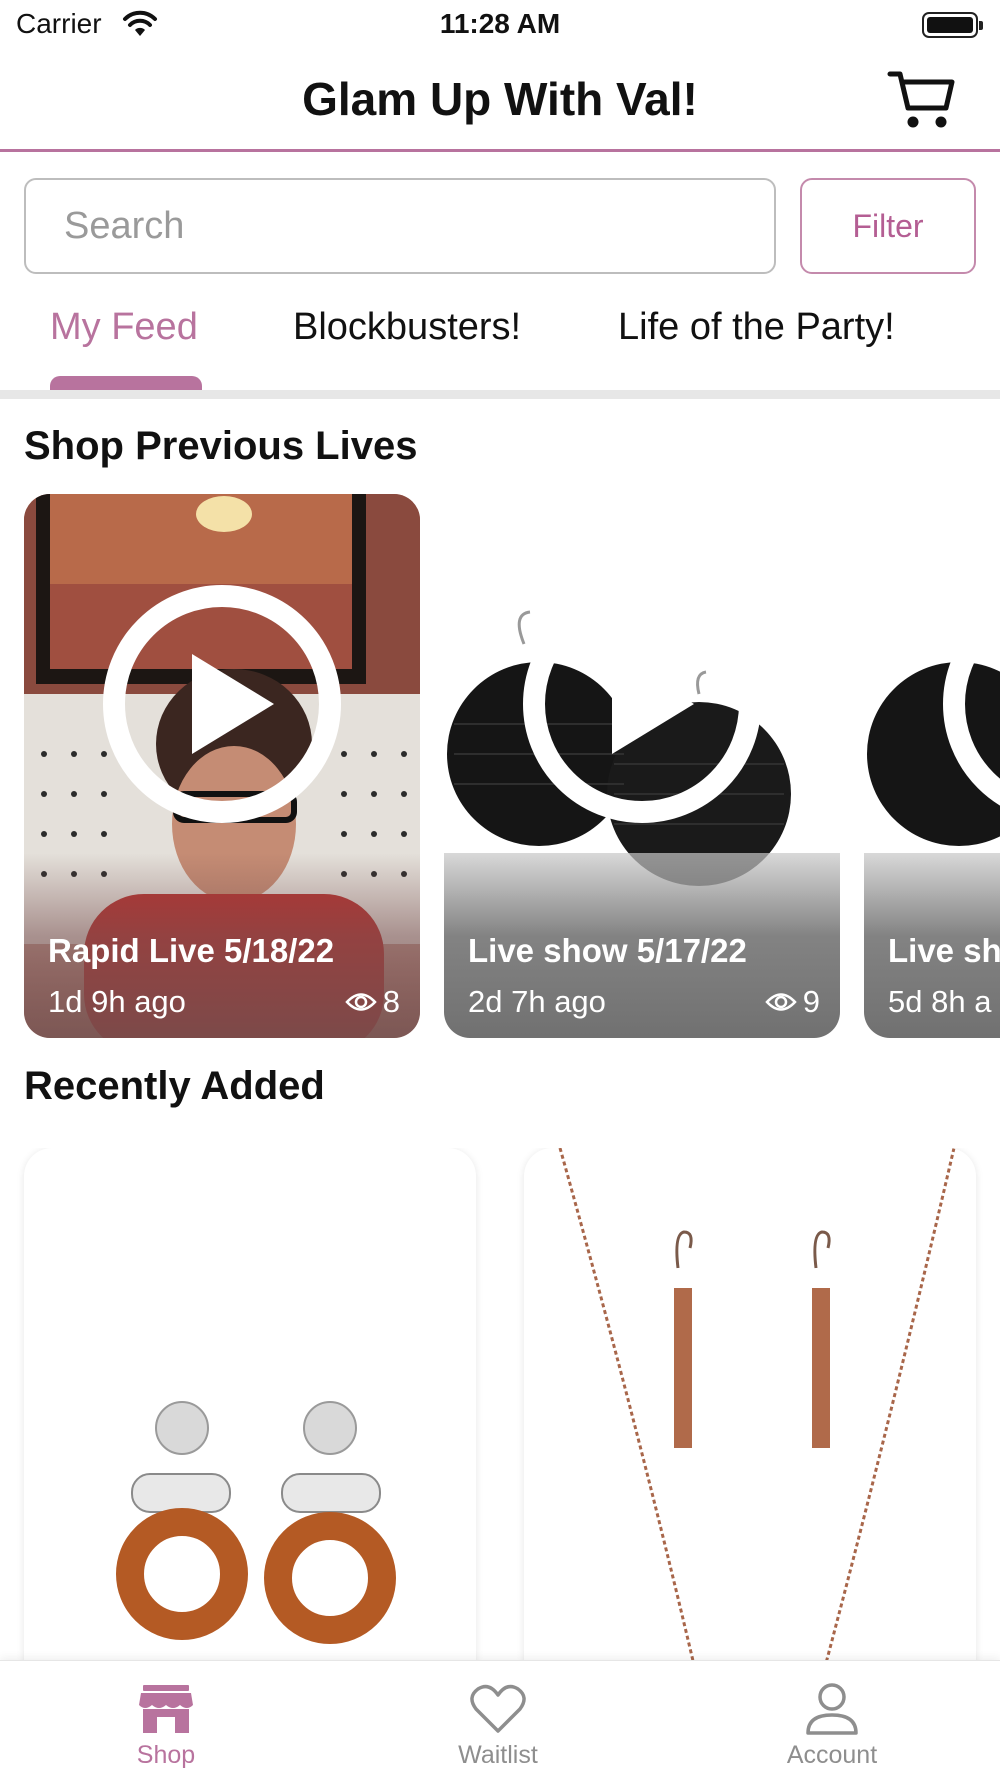 The height and width of the screenshot is (1778, 1000). I want to click on cart-icon, so click(922, 100).